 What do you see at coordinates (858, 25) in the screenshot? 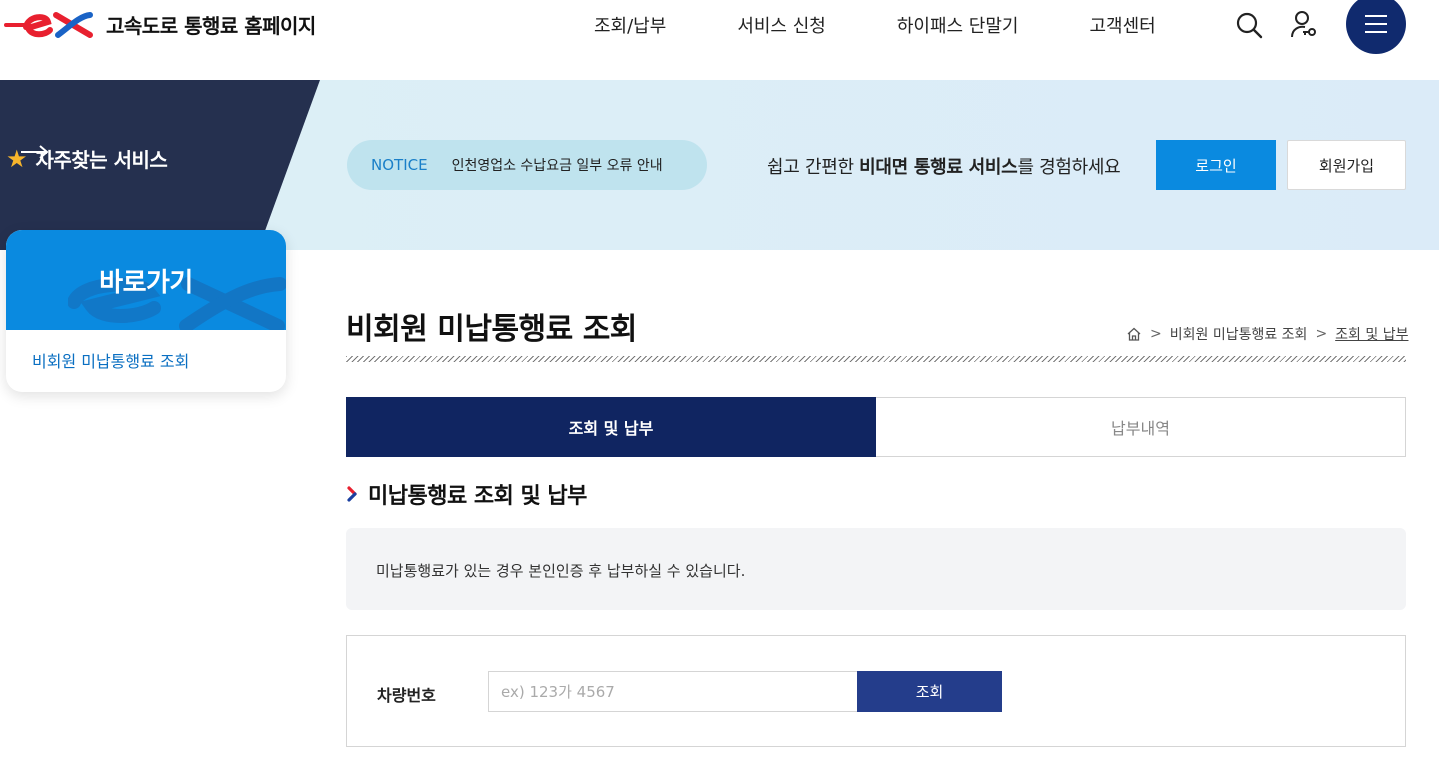
I see `main-navigation: 조회/납부 서비스 신청 하이패스 단말기 고객센터` at bounding box center [858, 25].